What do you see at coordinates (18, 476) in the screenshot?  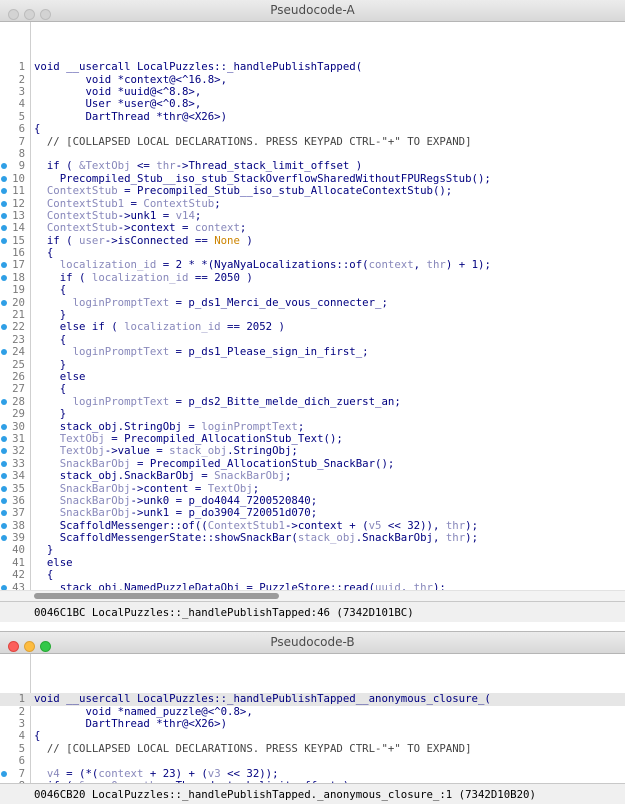 I see `line-number: 34` at bounding box center [18, 476].